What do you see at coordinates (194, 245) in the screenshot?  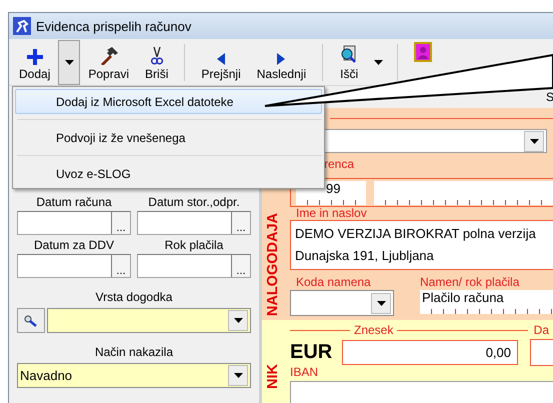 I see `field-label: Rok plačila` at bounding box center [194, 245].